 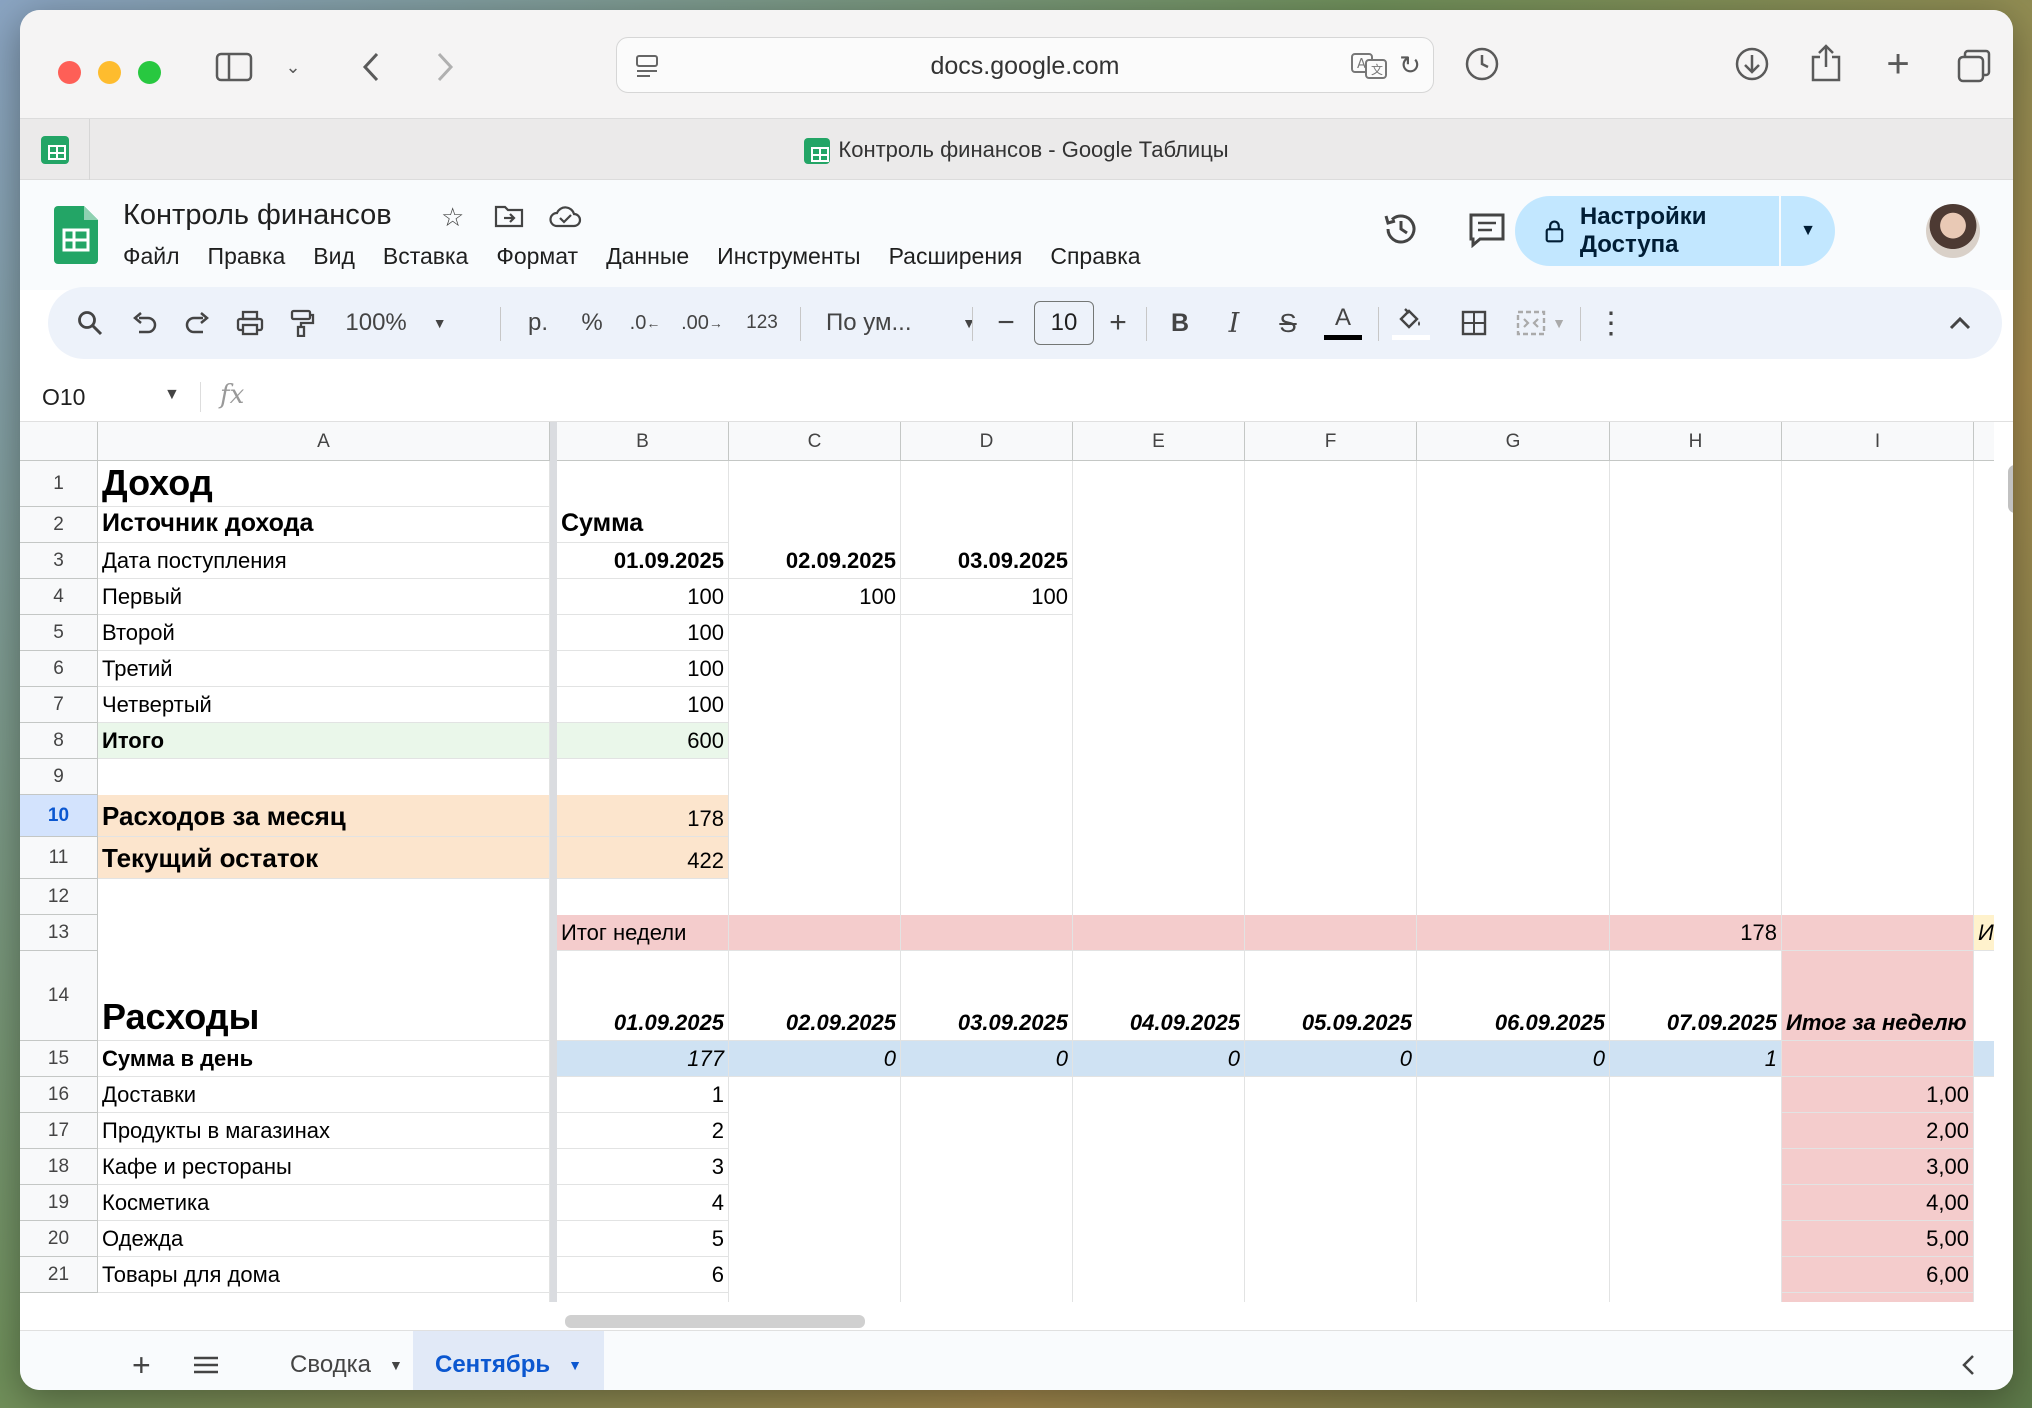 What do you see at coordinates (324, 1203) in the screenshot?
I see `cell-A19: Косметика` at bounding box center [324, 1203].